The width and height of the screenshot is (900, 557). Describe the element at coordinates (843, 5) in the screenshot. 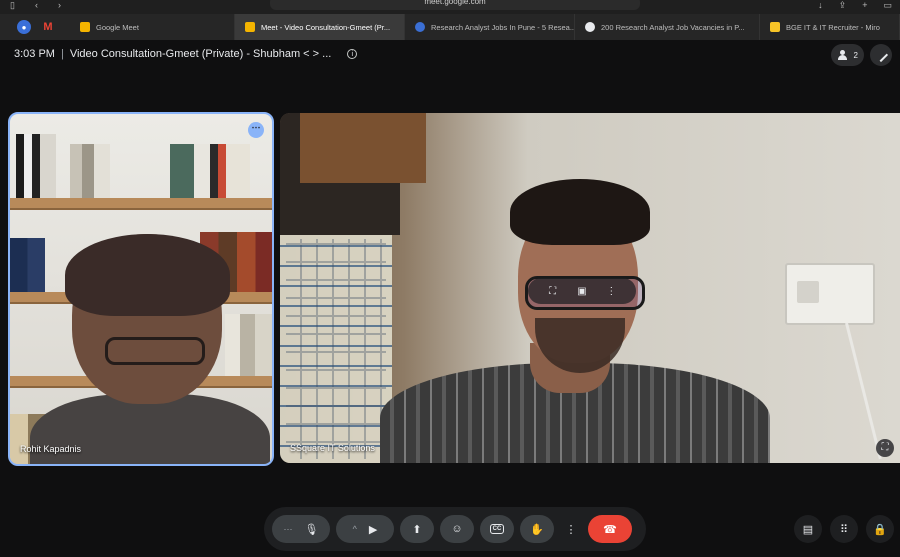

I see `share-icon: ⇪` at that location.